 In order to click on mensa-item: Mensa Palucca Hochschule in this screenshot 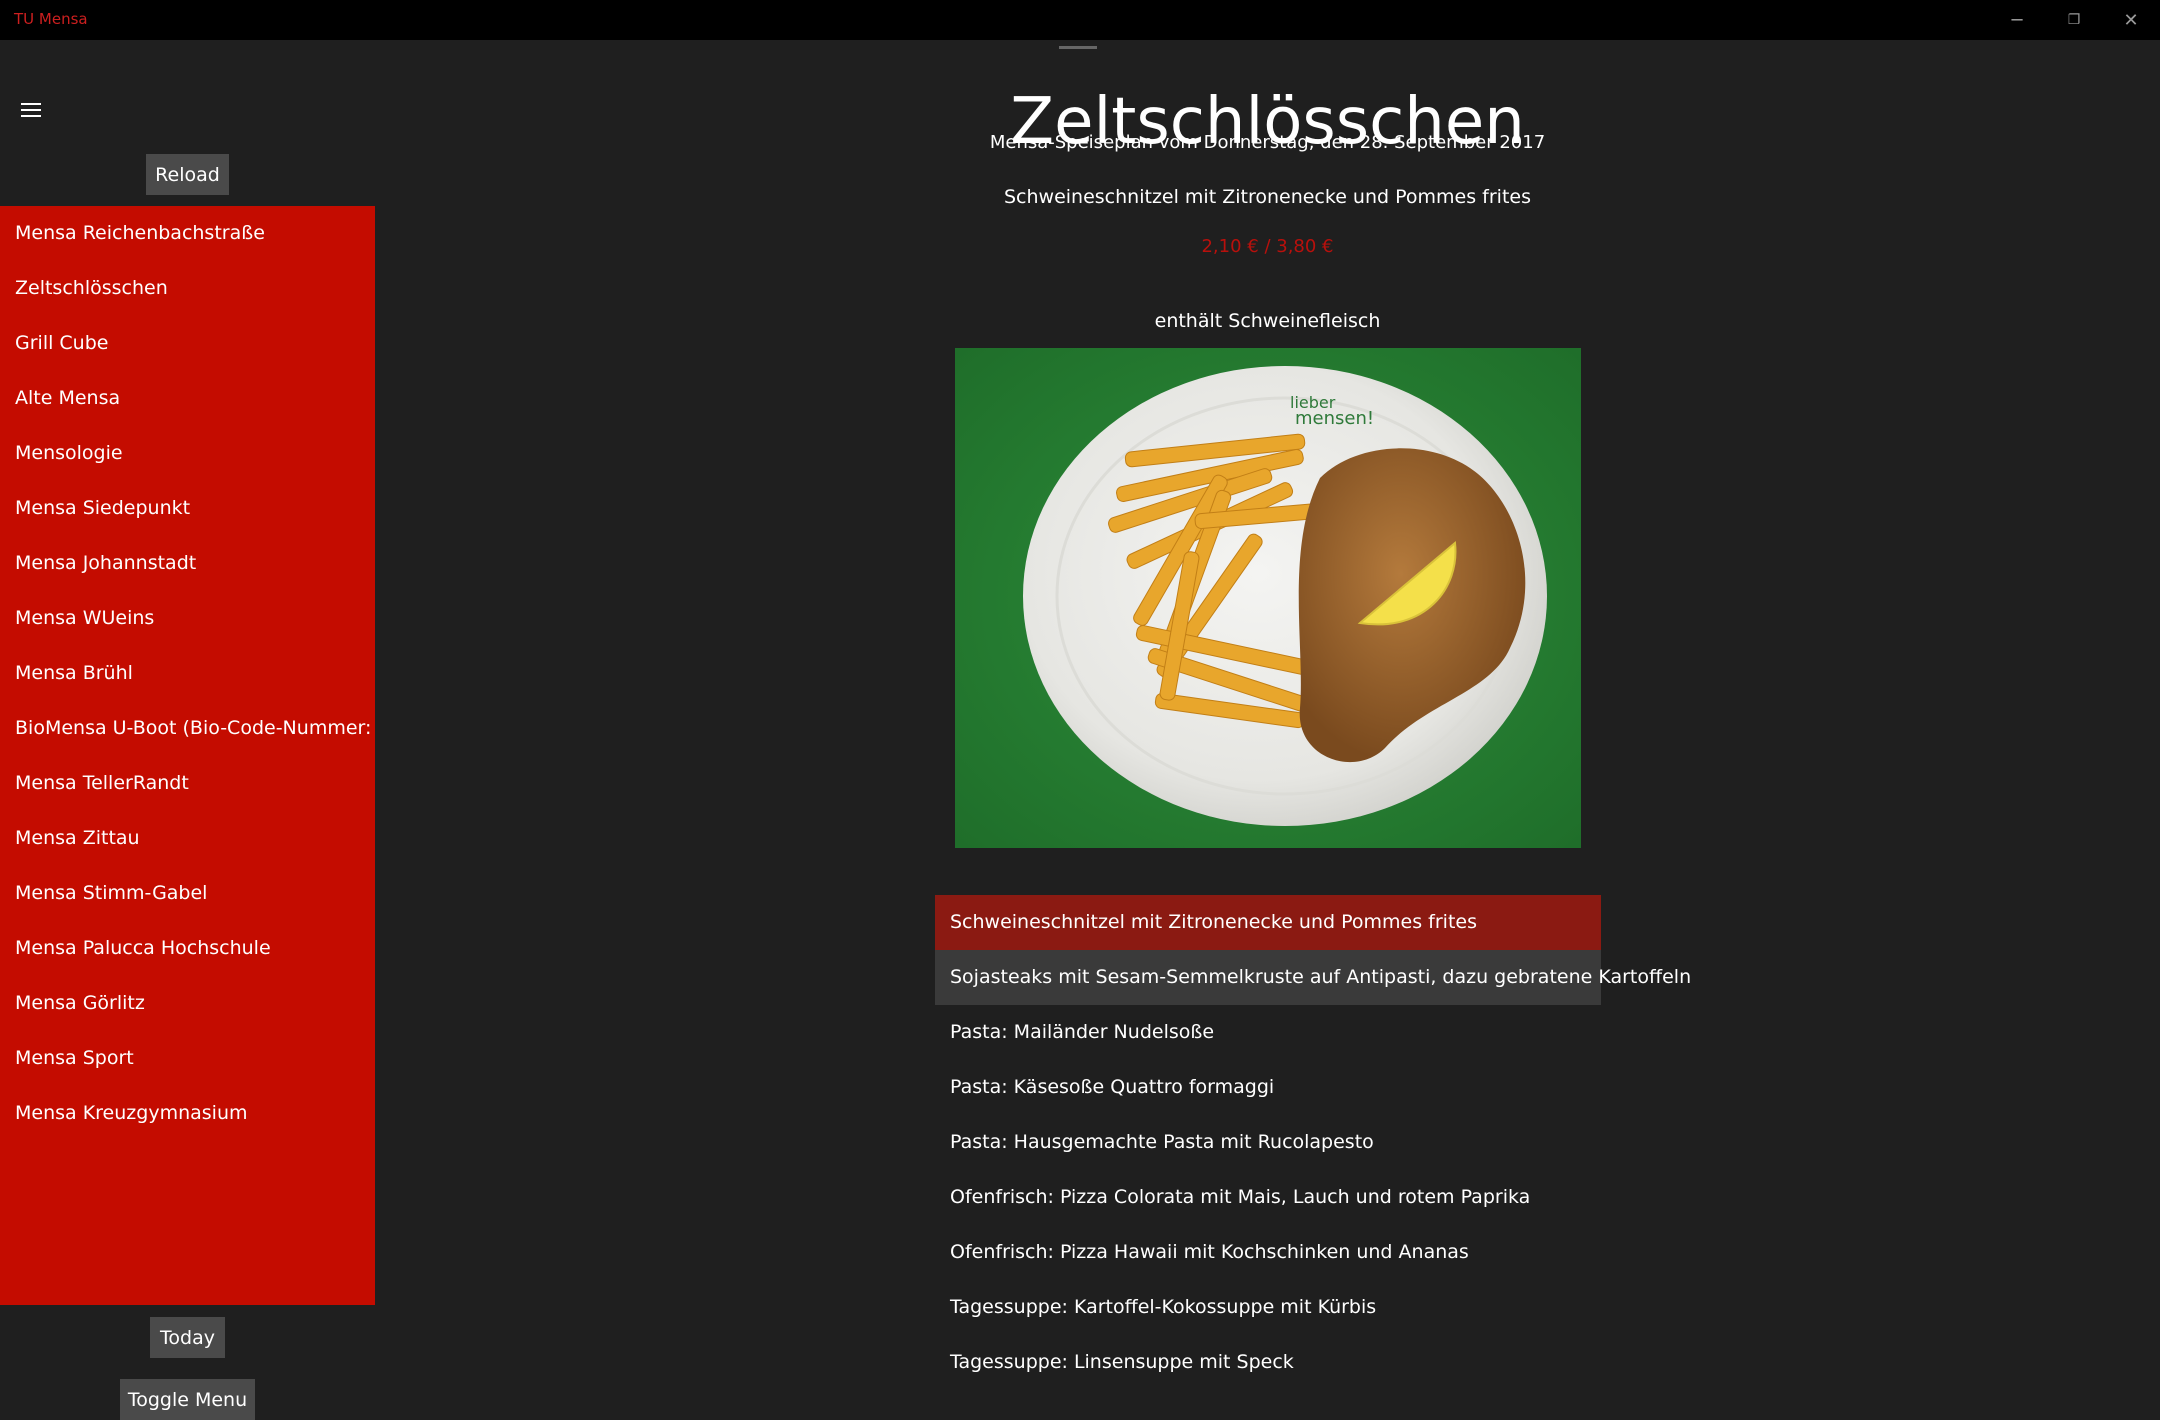, I will do `click(187, 948)`.